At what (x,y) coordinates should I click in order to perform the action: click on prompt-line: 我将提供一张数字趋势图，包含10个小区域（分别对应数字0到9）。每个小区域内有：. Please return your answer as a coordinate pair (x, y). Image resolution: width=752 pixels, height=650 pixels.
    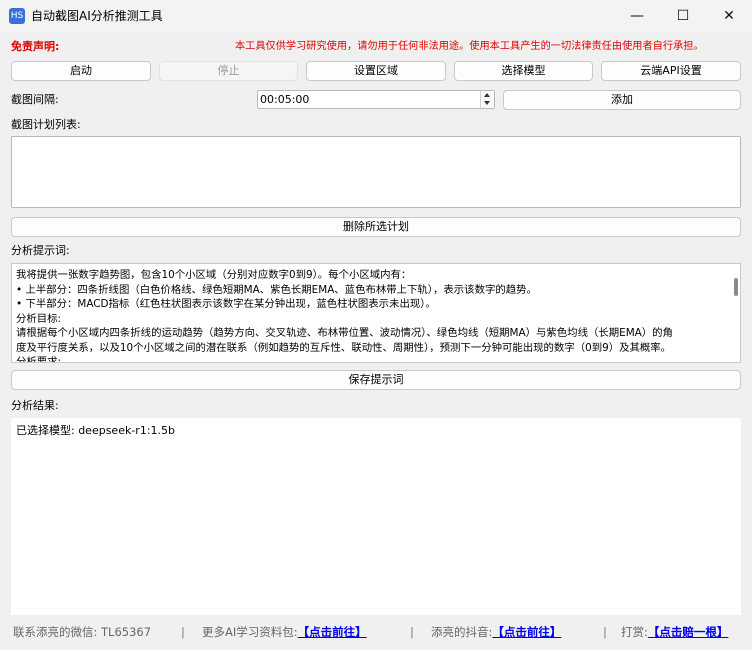
    Looking at the image, I should click on (214, 275).